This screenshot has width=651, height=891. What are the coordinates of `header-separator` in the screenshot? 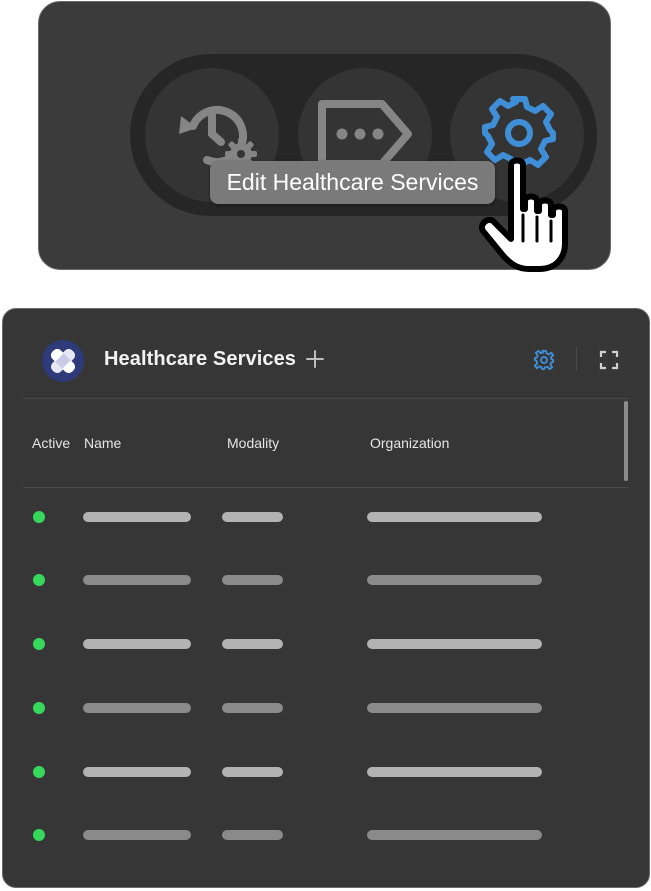 It's located at (326, 398).